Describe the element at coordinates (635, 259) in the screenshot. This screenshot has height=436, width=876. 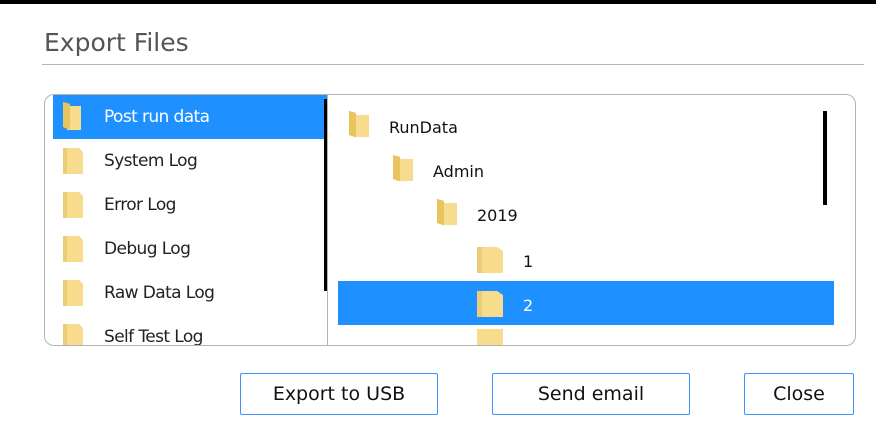
I see `tree-node-1: 1` at that location.